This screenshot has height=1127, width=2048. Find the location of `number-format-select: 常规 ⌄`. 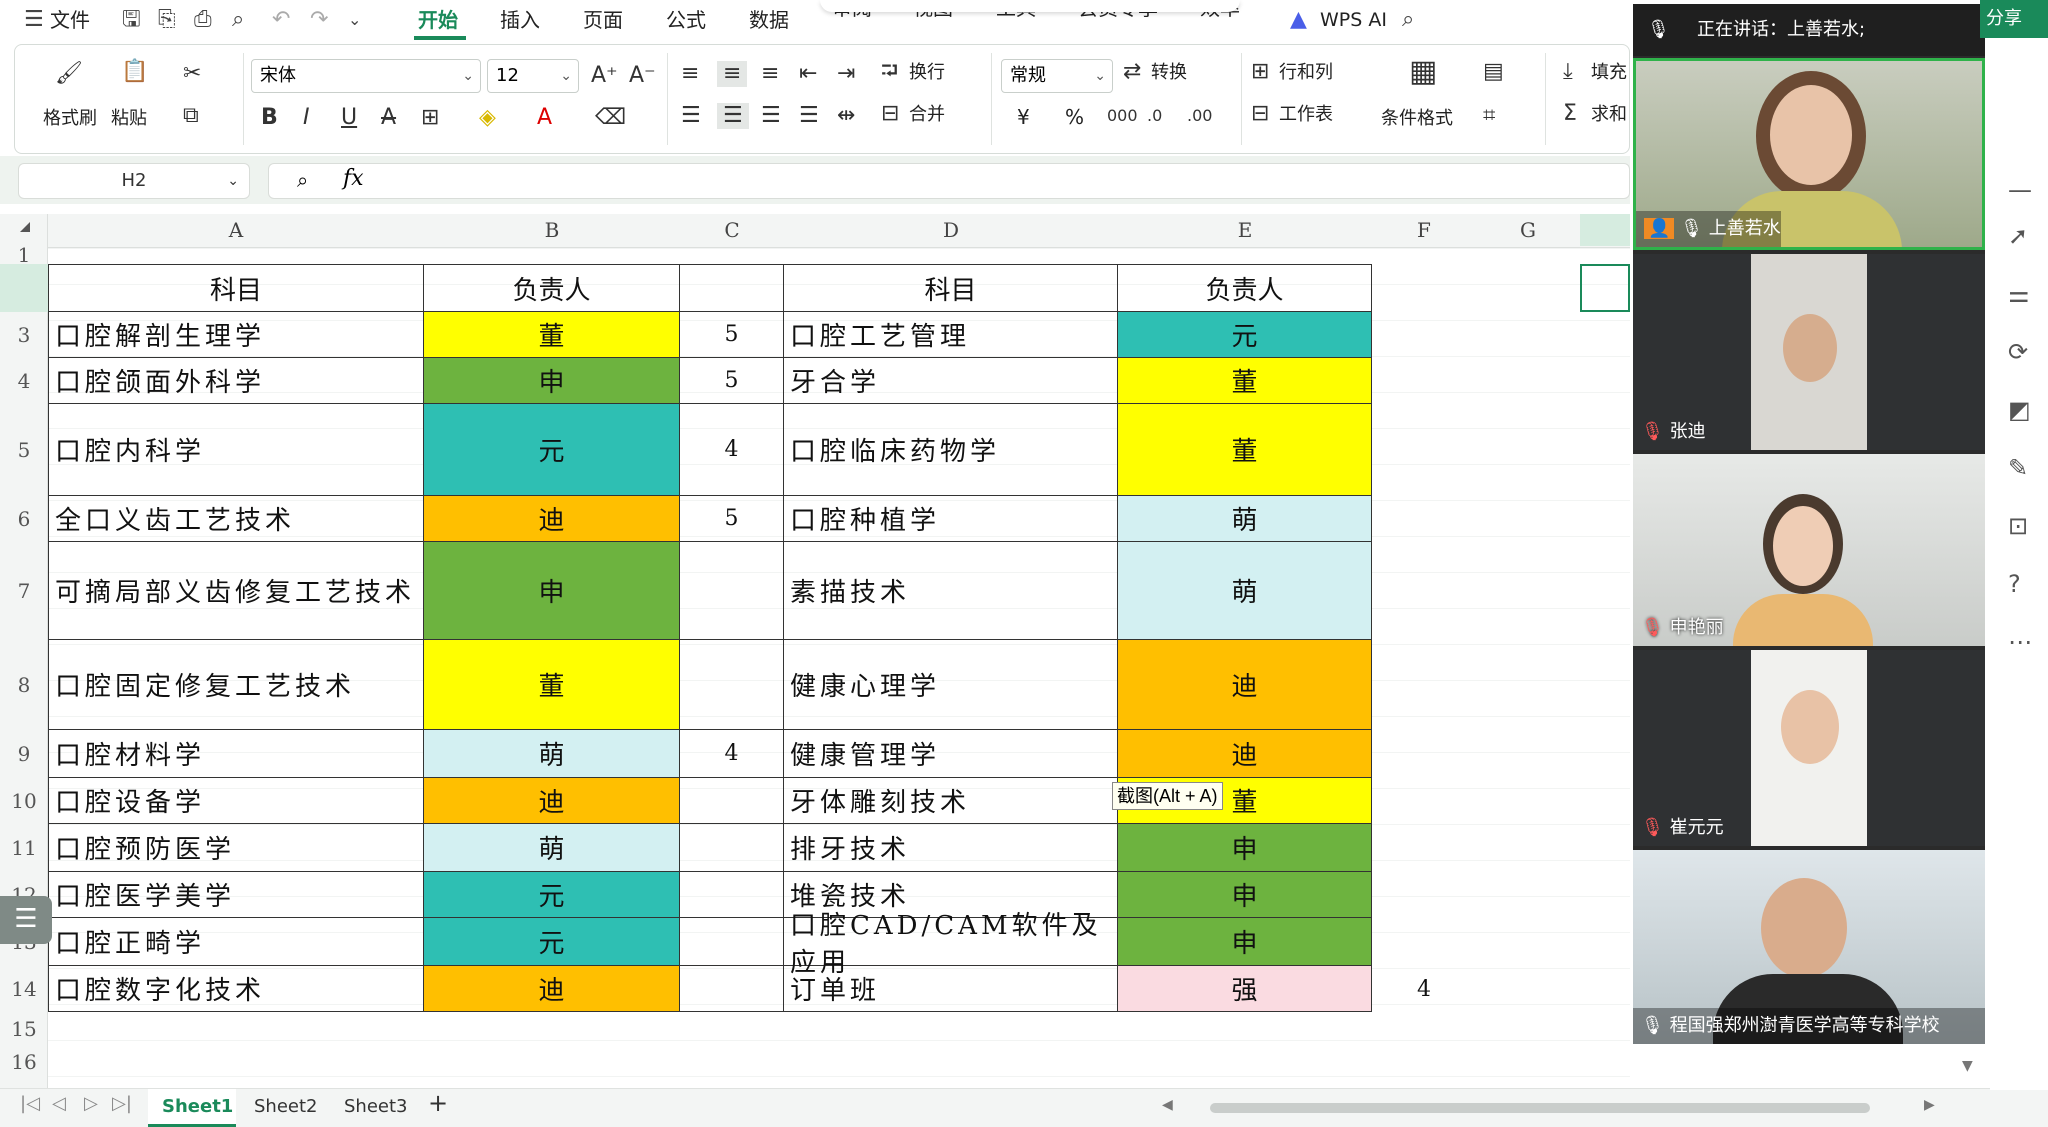

number-format-select: 常规 ⌄ is located at coordinates (1057, 76).